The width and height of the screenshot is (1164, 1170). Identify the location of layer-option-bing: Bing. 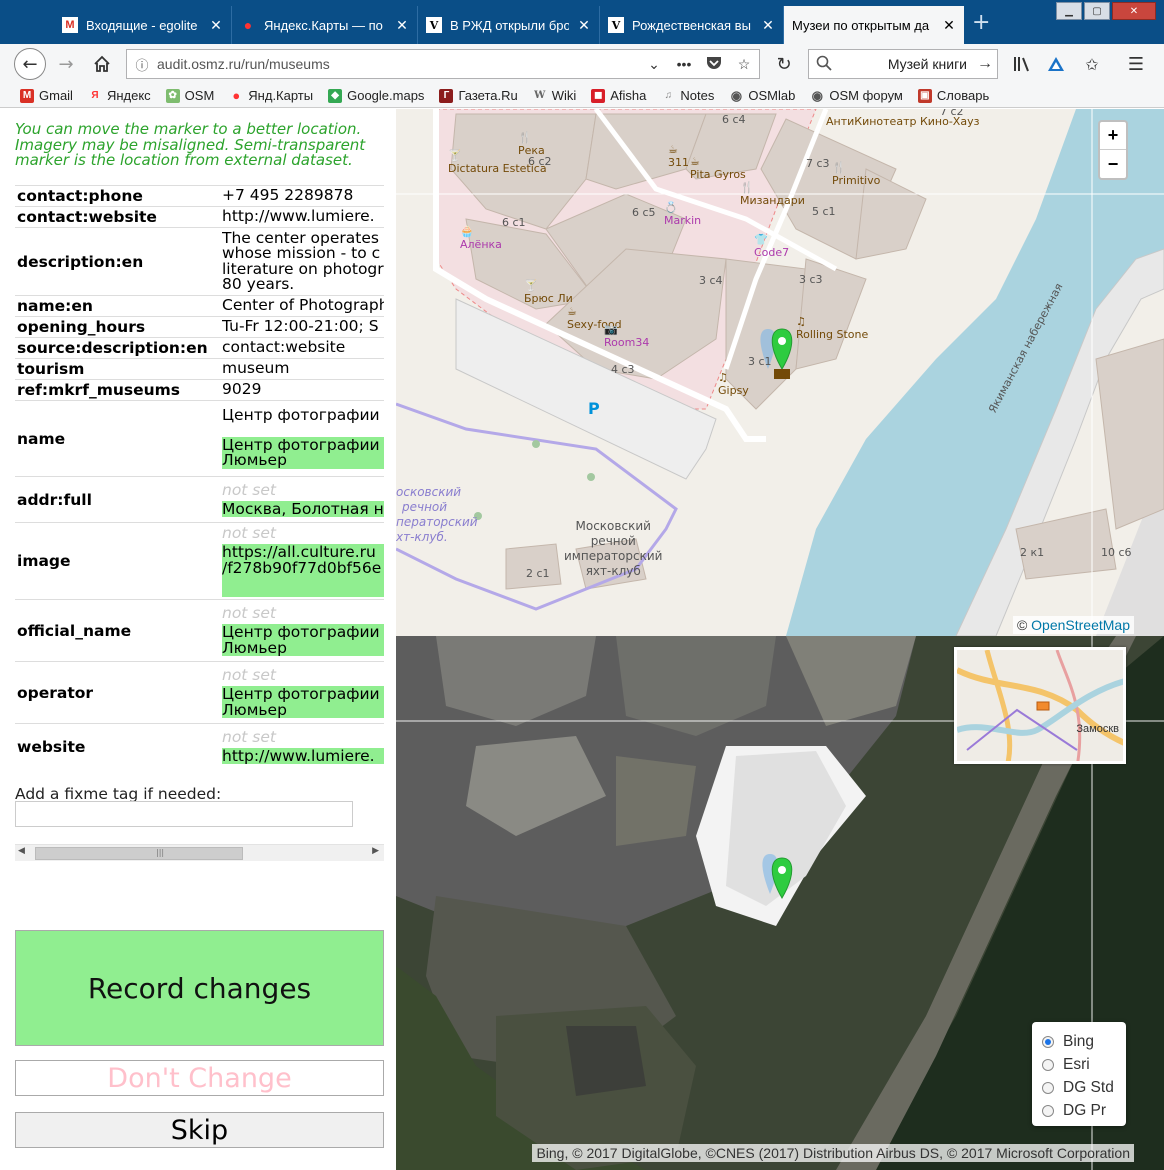
(1079, 1041).